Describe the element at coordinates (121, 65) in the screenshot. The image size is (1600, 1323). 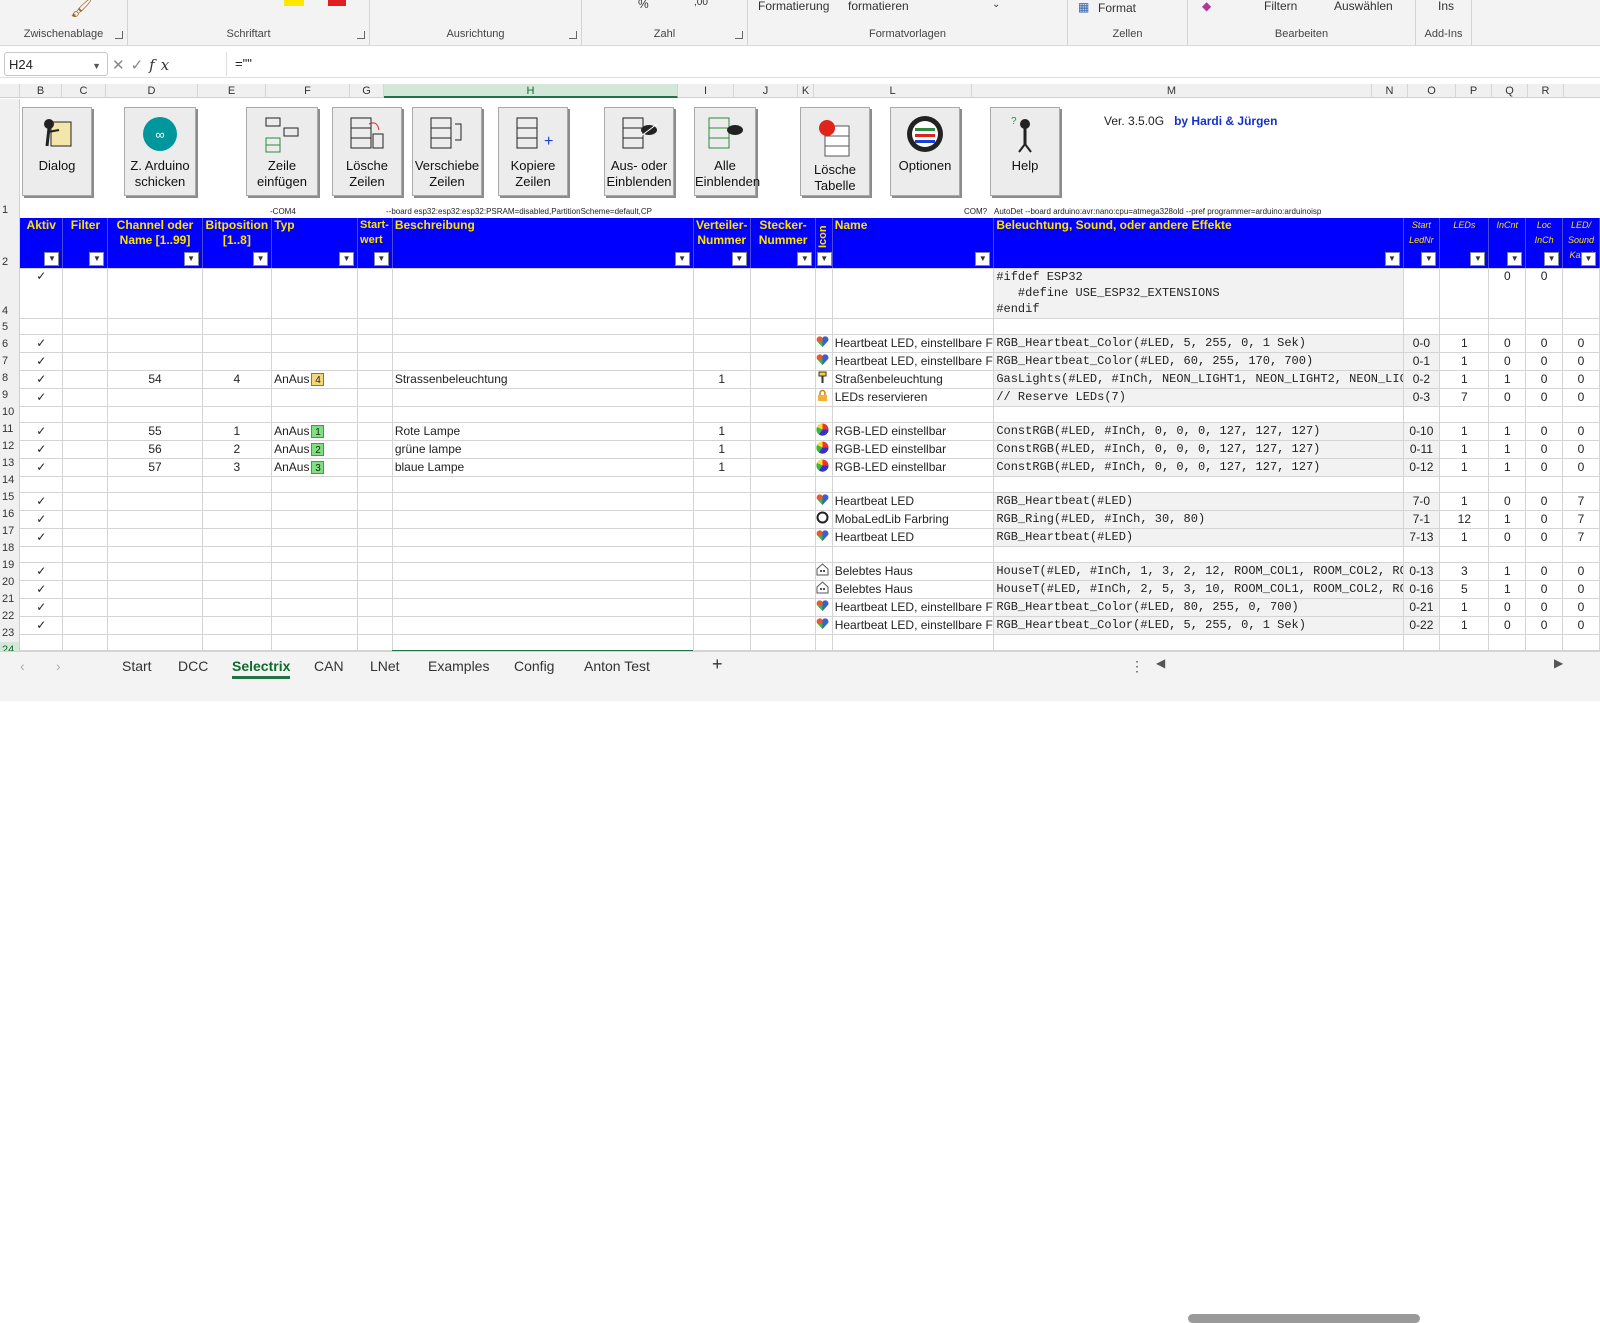
I see `cancel-icon: ✕` at that location.